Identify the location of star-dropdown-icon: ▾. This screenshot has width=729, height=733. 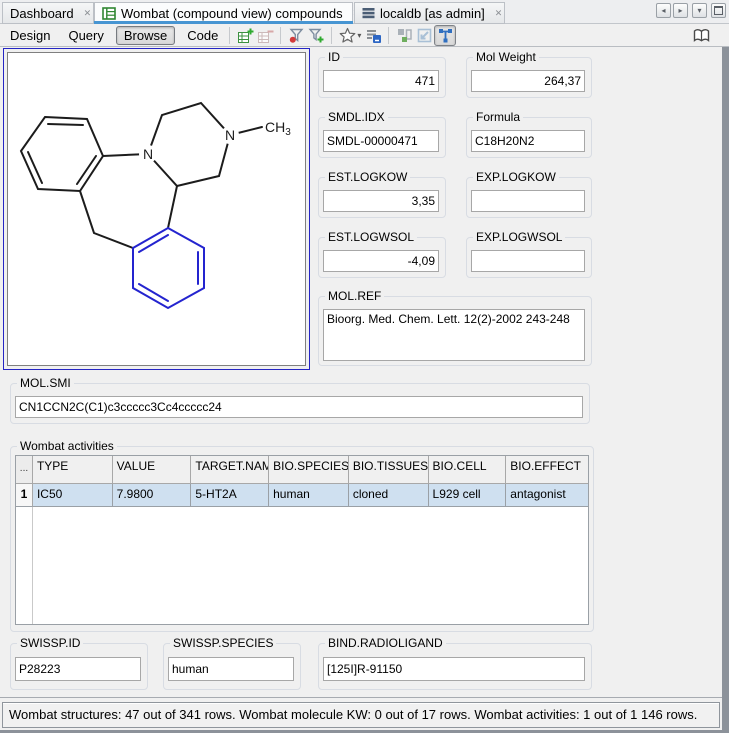
(359, 35).